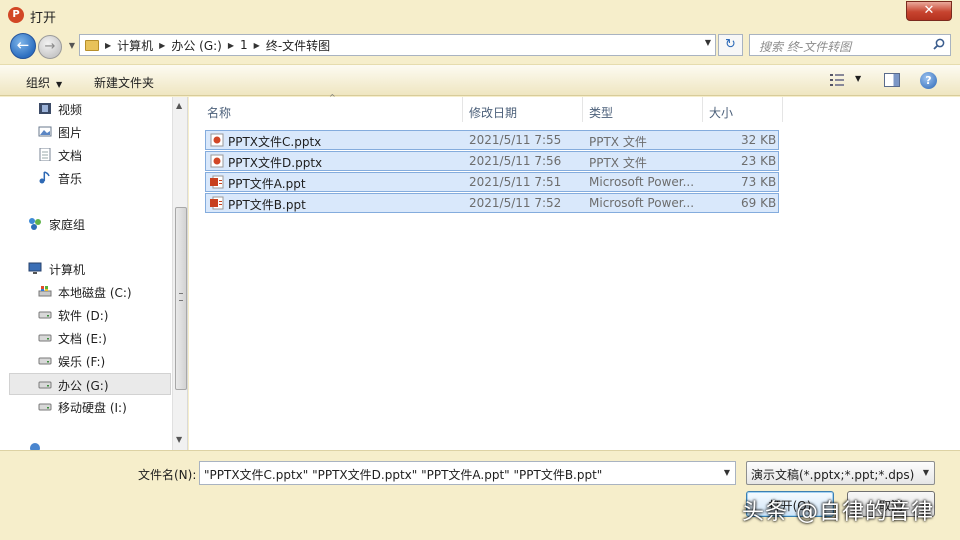 The image size is (960, 540). I want to click on address-dropdown-icon: ▼, so click(708, 42).